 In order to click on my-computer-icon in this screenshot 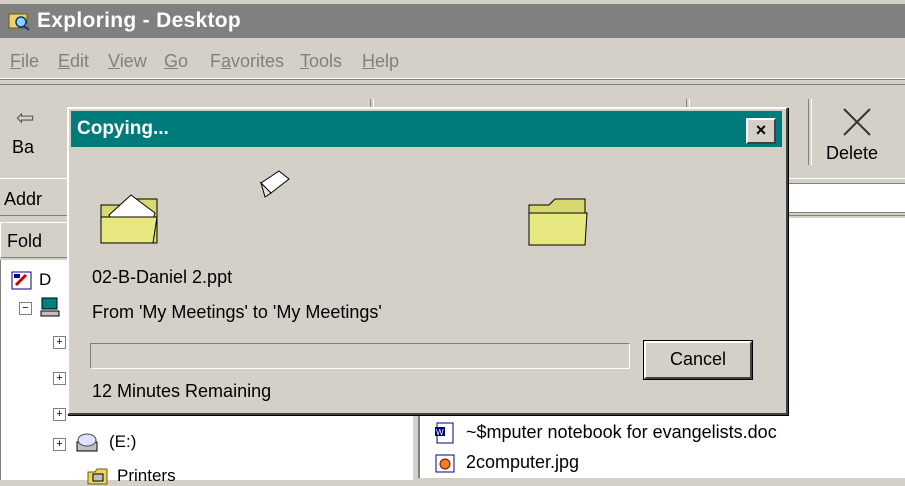, I will do `click(50, 307)`.